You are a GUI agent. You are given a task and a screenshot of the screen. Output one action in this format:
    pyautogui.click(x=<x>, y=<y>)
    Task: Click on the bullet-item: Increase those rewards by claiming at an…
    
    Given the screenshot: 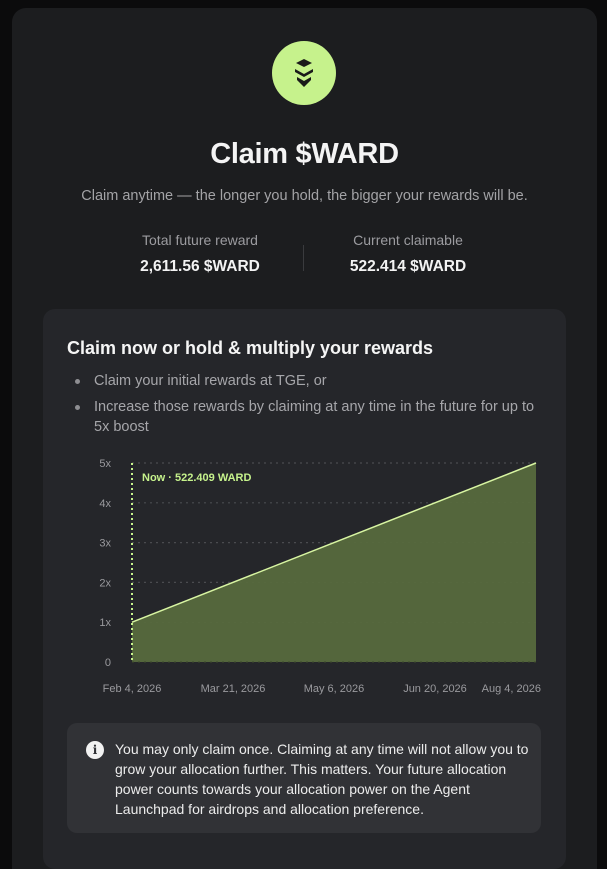 What is the action you would take?
    pyautogui.click(x=304, y=417)
    